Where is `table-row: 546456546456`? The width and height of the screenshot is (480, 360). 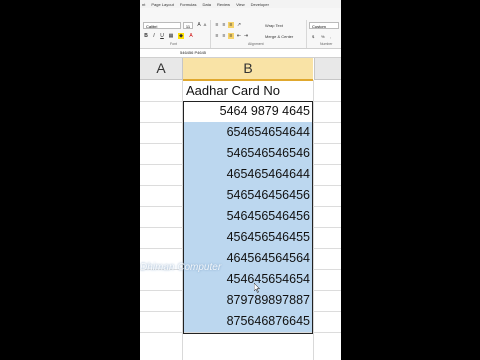
table-row: 546456546456 is located at coordinates (240, 217).